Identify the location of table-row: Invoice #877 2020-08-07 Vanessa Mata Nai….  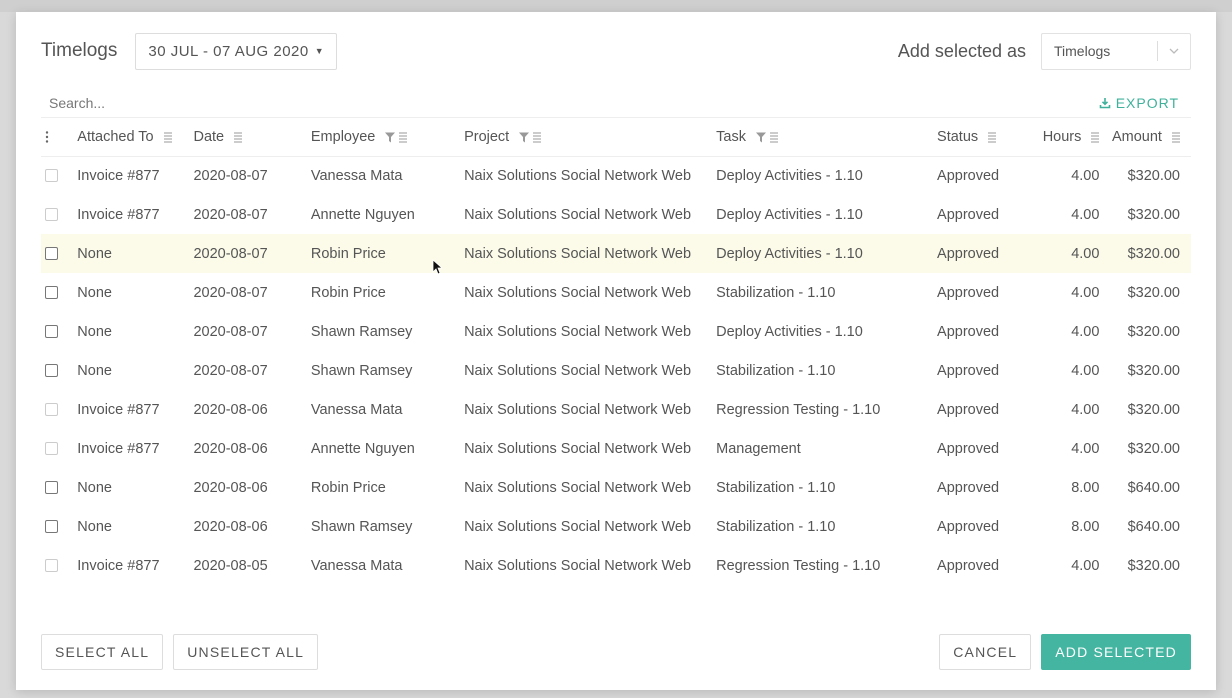
(616, 175).